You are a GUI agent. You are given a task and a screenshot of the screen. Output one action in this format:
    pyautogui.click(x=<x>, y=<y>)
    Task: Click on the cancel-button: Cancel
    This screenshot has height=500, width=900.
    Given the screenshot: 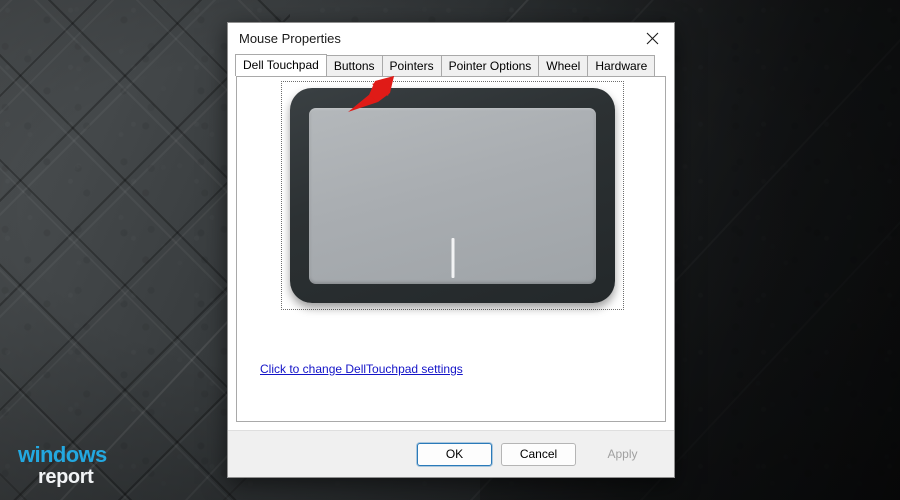 What is the action you would take?
    pyautogui.click(x=538, y=454)
    